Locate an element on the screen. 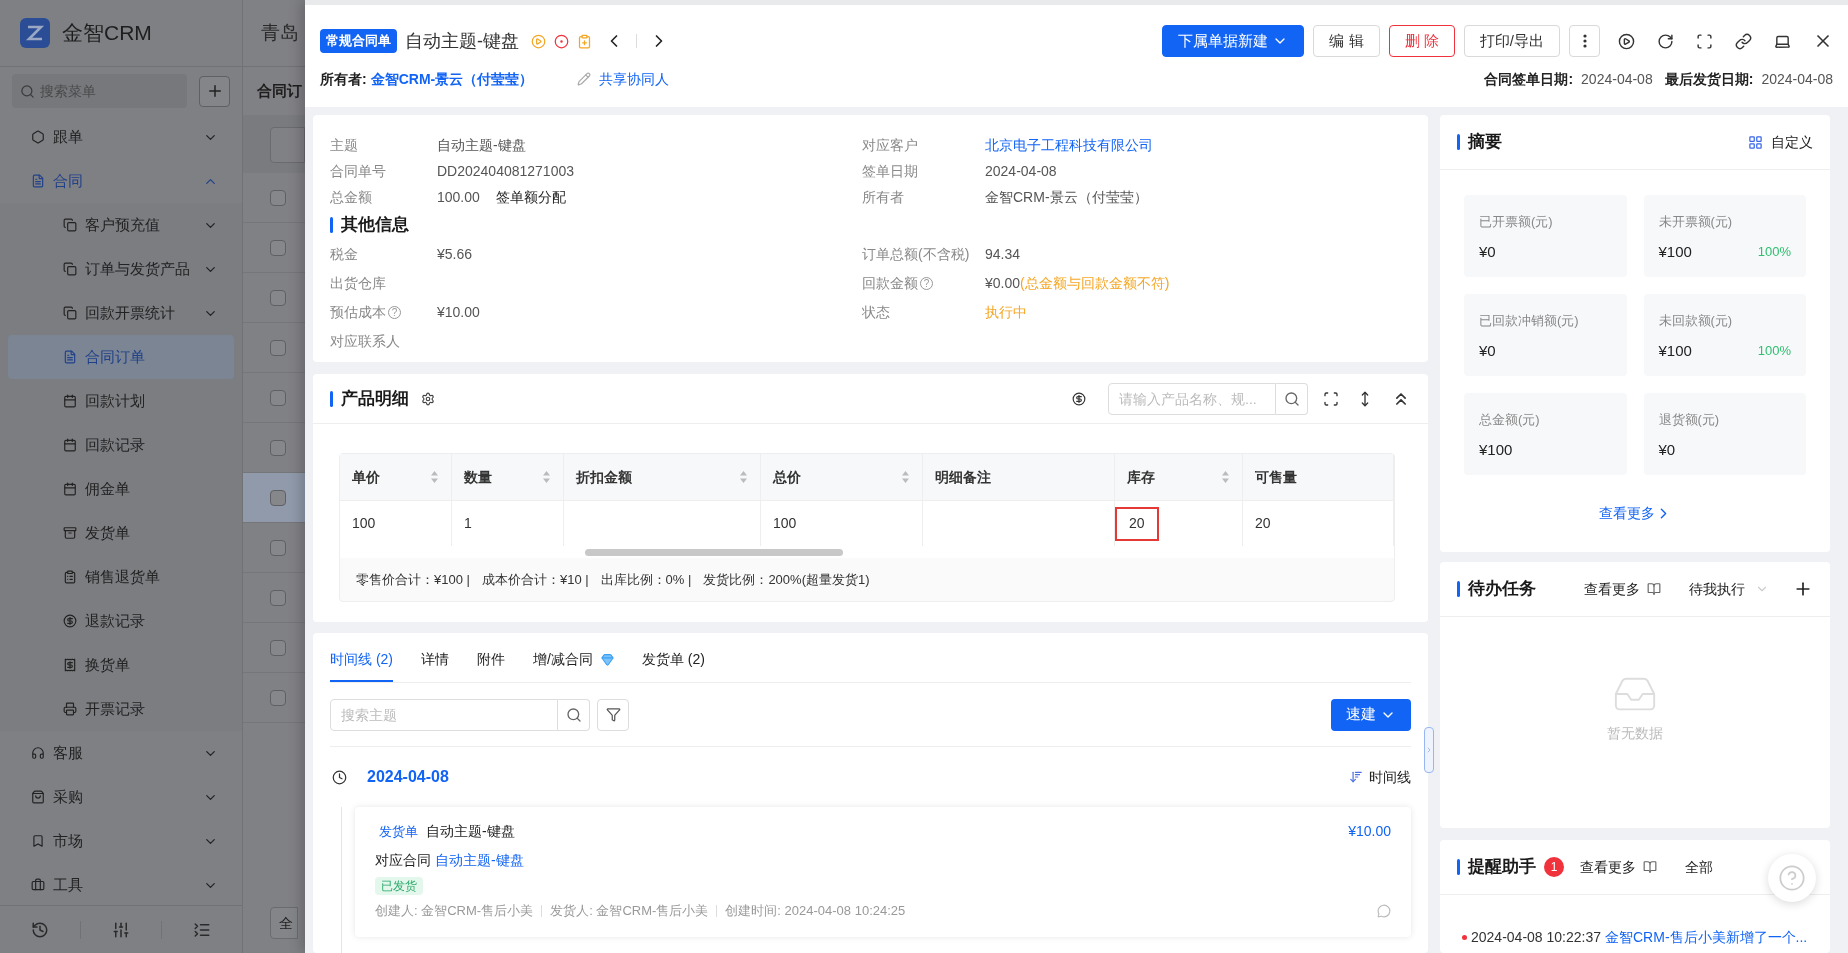 Image resolution: width=1848 pixels, height=953 pixels. select-all-button: 全 is located at coordinates (284, 923).